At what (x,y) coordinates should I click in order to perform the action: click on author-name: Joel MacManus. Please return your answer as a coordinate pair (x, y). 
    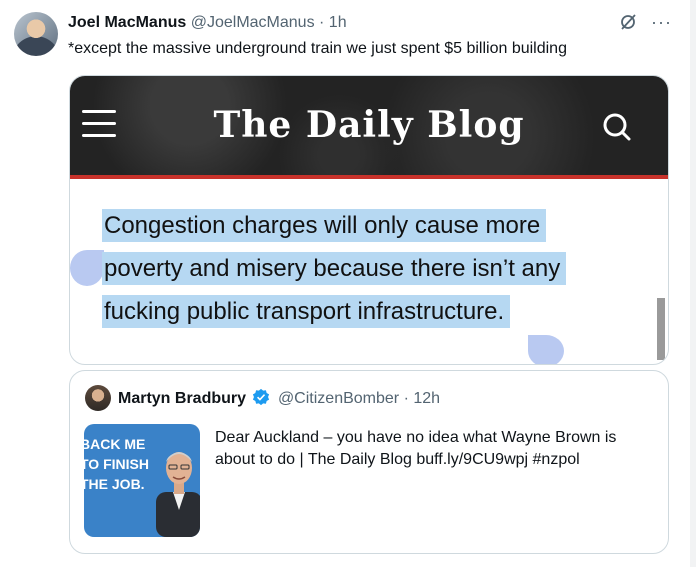
    Looking at the image, I should click on (127, 22).